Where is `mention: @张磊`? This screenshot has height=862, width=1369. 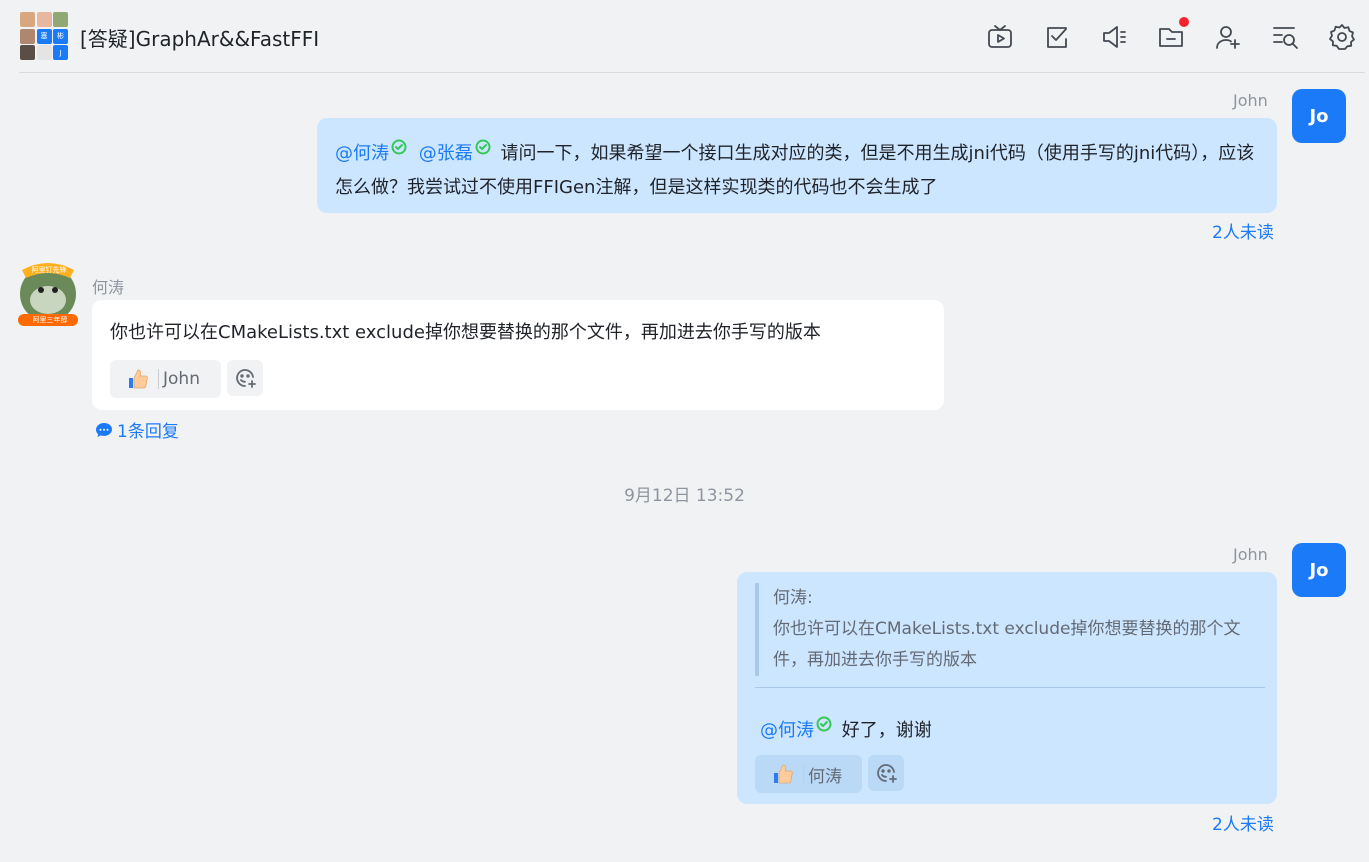 mention: @张磊 is located at coordinates (446, 153).